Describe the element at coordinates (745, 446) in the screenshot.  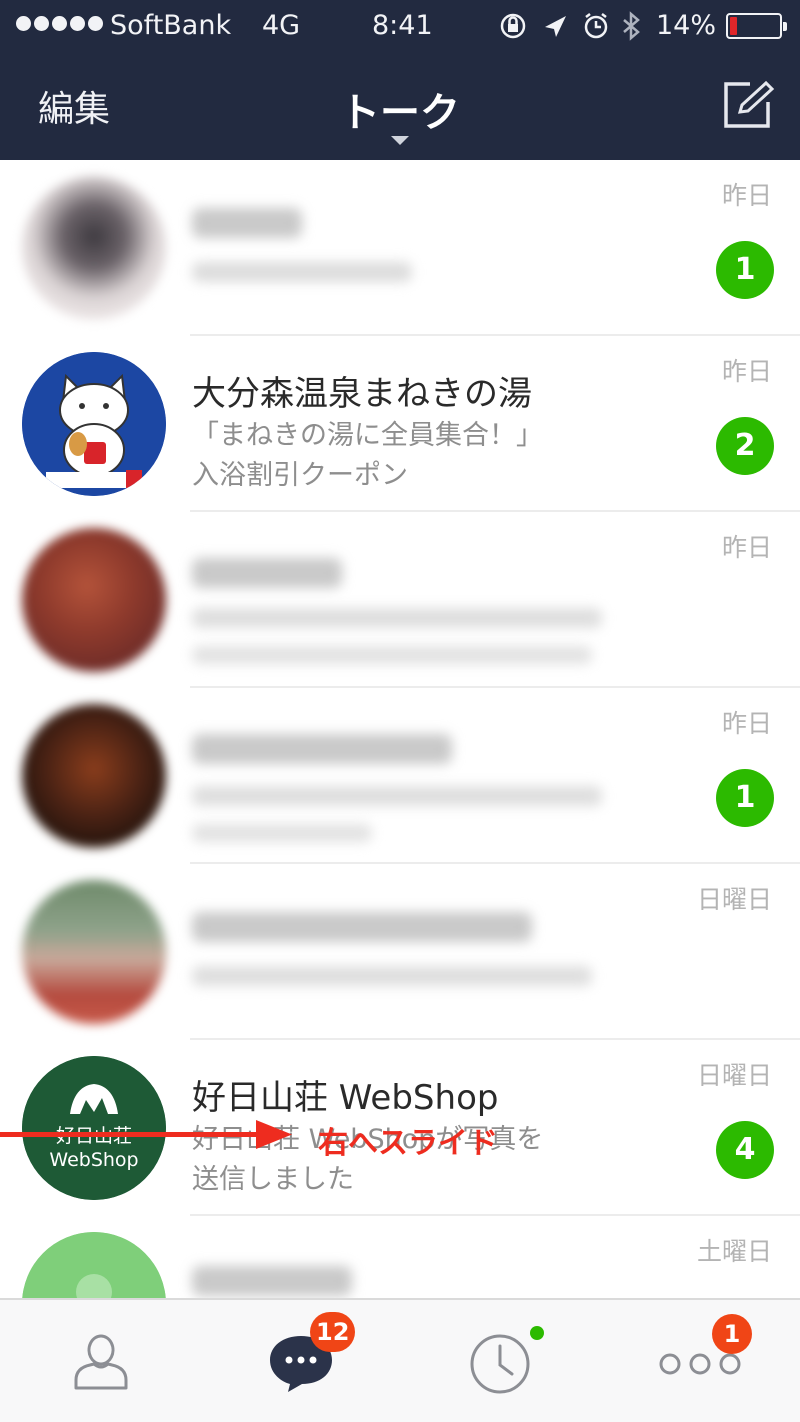
I see `unread-badge: 2` at that location.